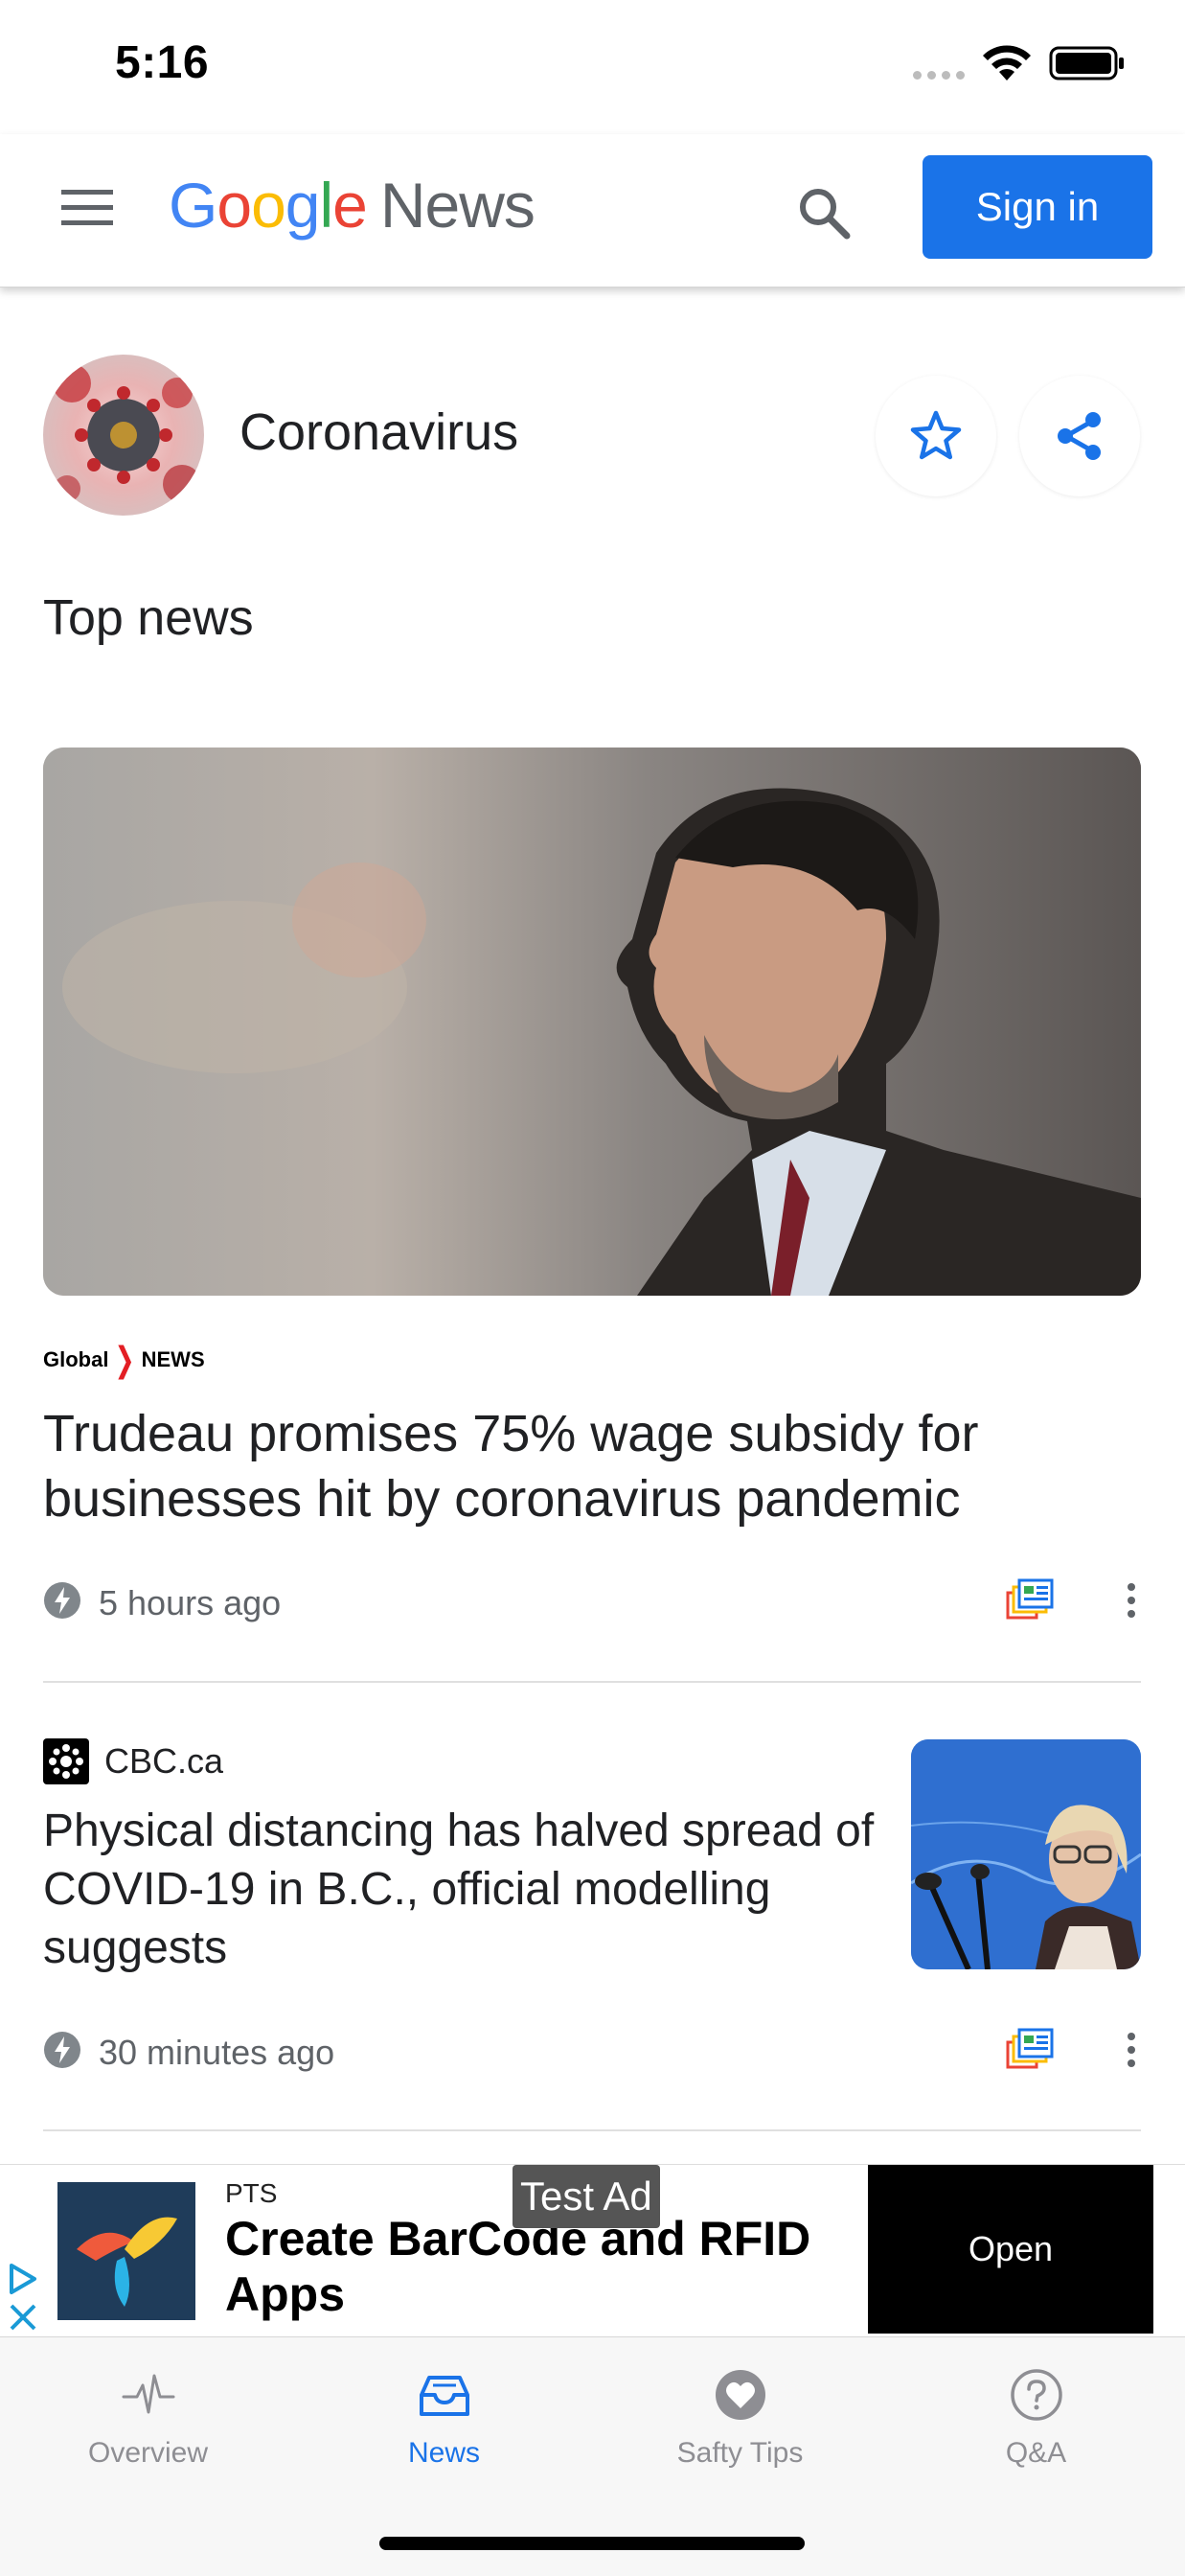 The width and height of the screenshot is (1185, 2576). I want to click on question-icon, so click(1036, 2395).